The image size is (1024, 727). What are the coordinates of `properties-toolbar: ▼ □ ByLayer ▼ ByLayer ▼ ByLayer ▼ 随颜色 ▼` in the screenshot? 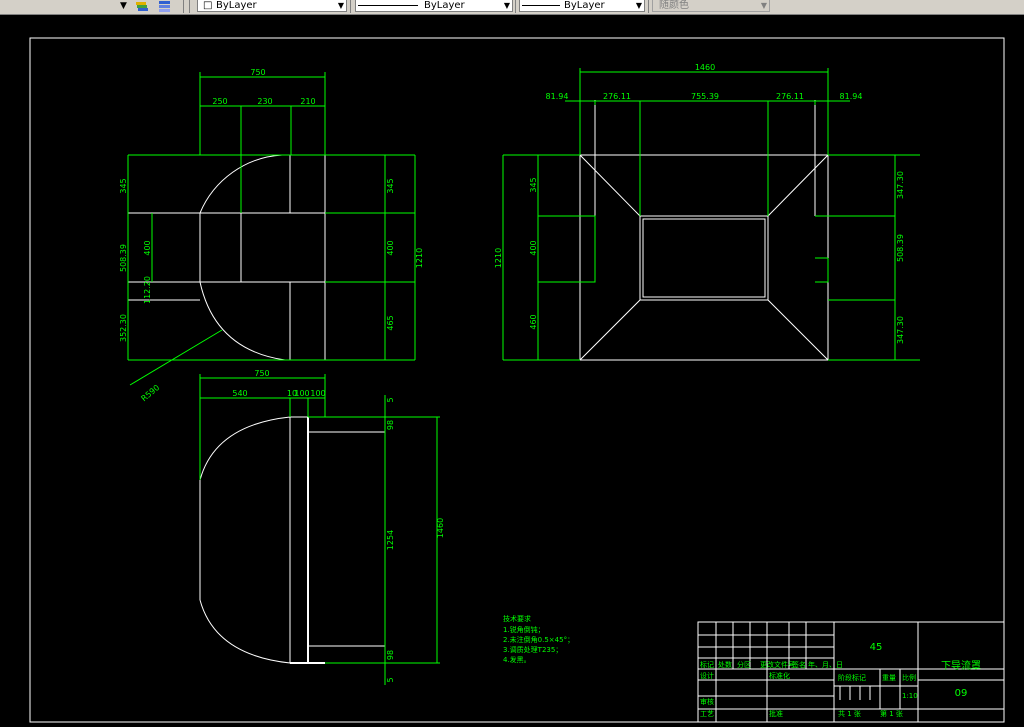 It's located at (512, 7).